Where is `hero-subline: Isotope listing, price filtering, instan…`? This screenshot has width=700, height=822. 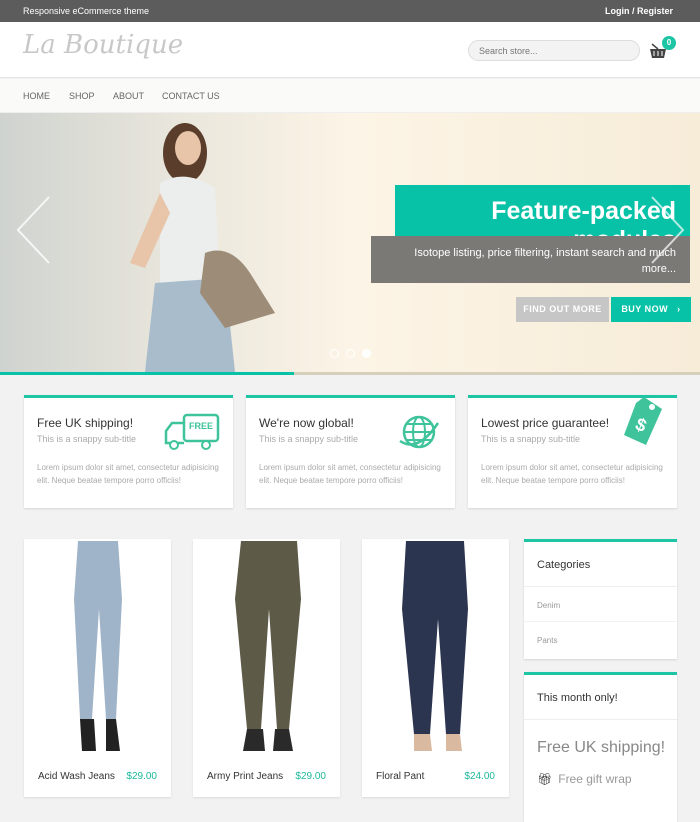 hero-subline: Isotope listing, price filtering, instan… is located at coordinates (530, 259).